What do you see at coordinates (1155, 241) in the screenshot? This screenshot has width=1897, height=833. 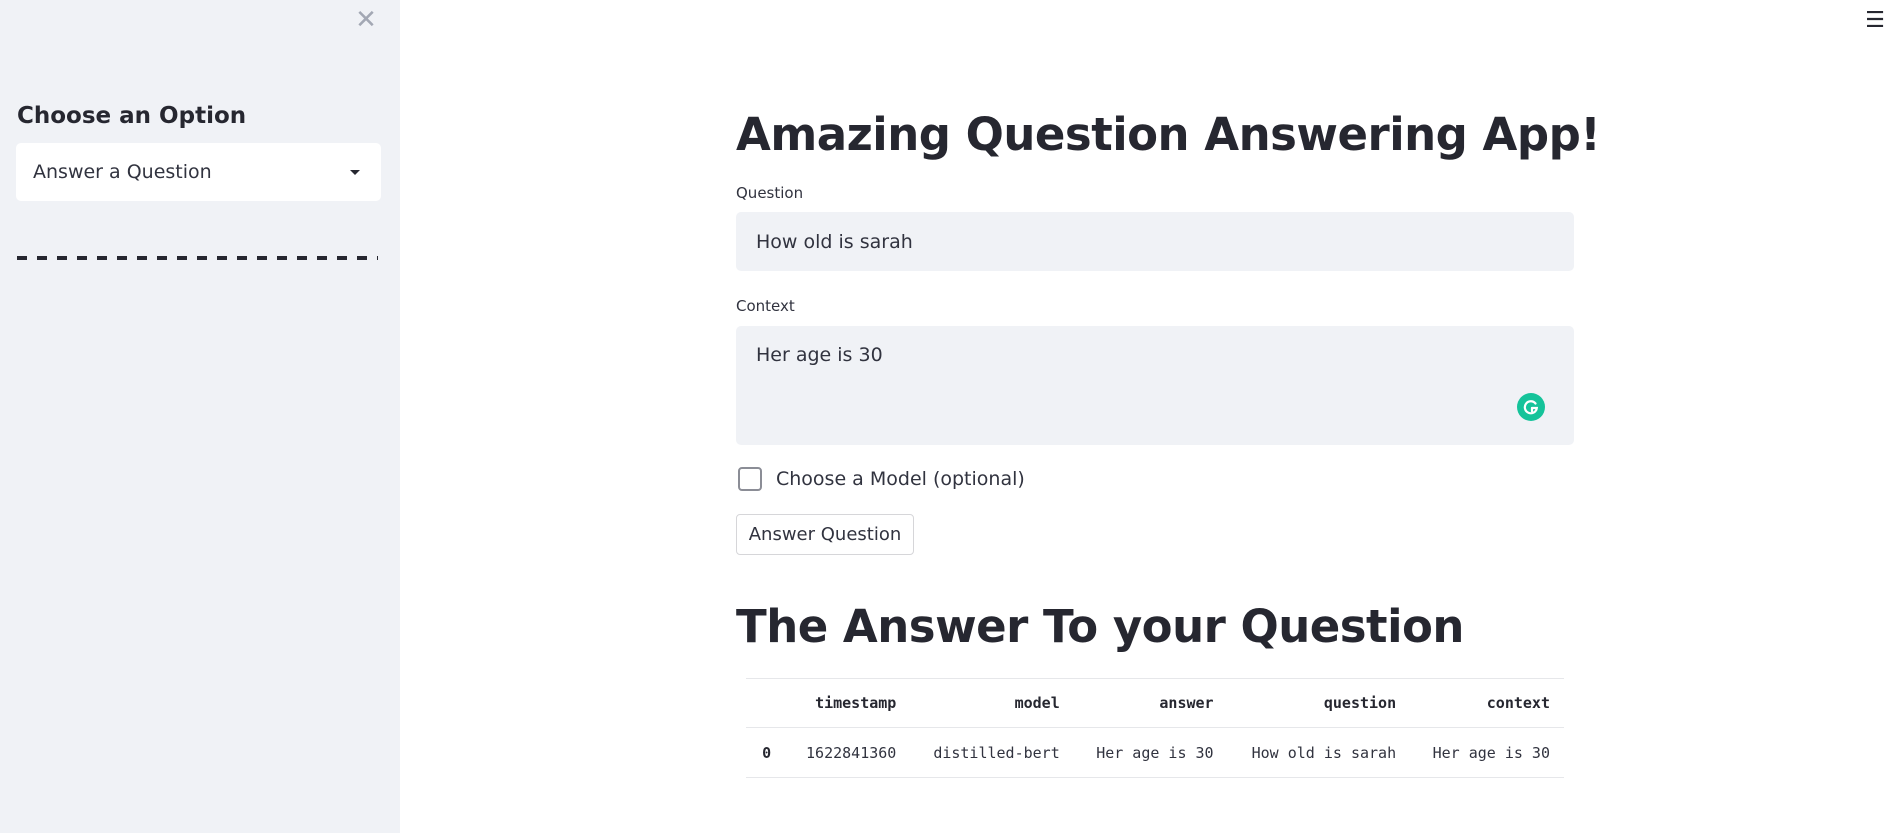 I see `question-input: How old is sarah` at bounding box center [1155, 241].